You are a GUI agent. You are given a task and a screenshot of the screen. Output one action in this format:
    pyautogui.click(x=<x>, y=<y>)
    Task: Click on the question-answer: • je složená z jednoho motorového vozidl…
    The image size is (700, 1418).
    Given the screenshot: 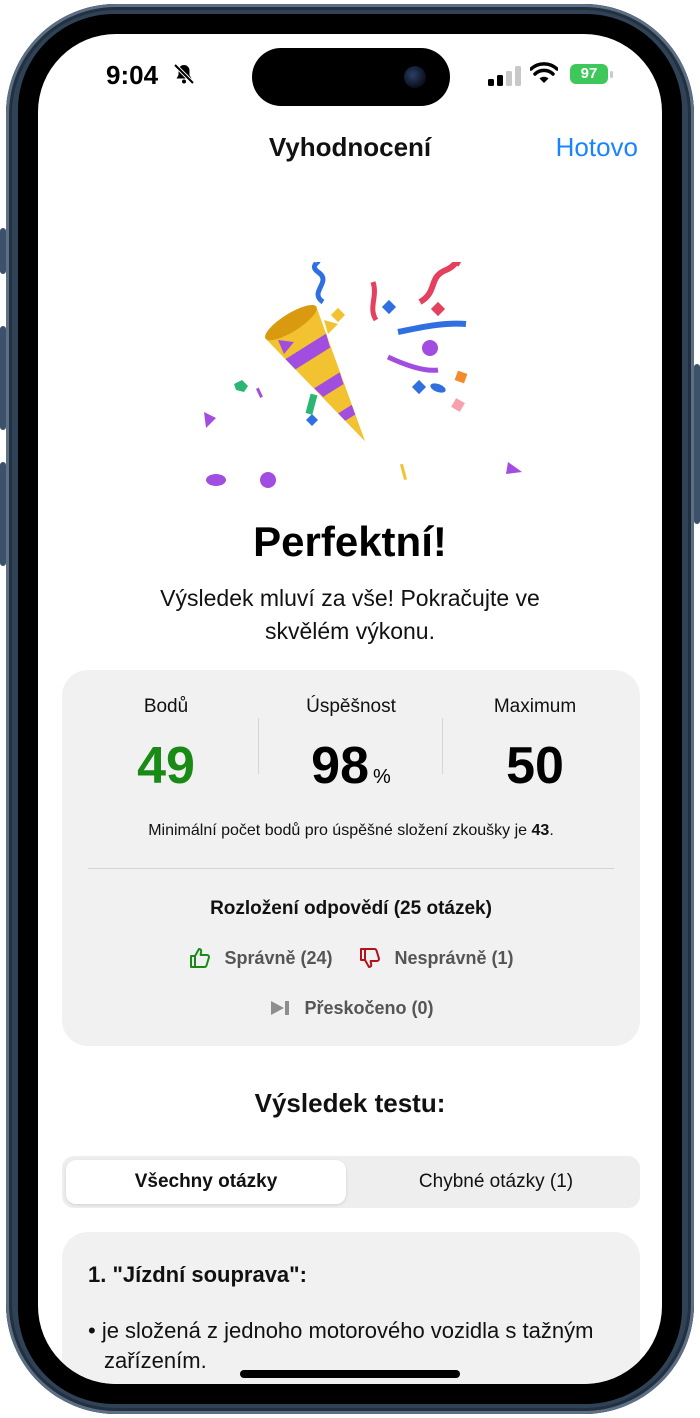 What is the action you would take?
    pyautogui.click(x=341, y=1345)
    